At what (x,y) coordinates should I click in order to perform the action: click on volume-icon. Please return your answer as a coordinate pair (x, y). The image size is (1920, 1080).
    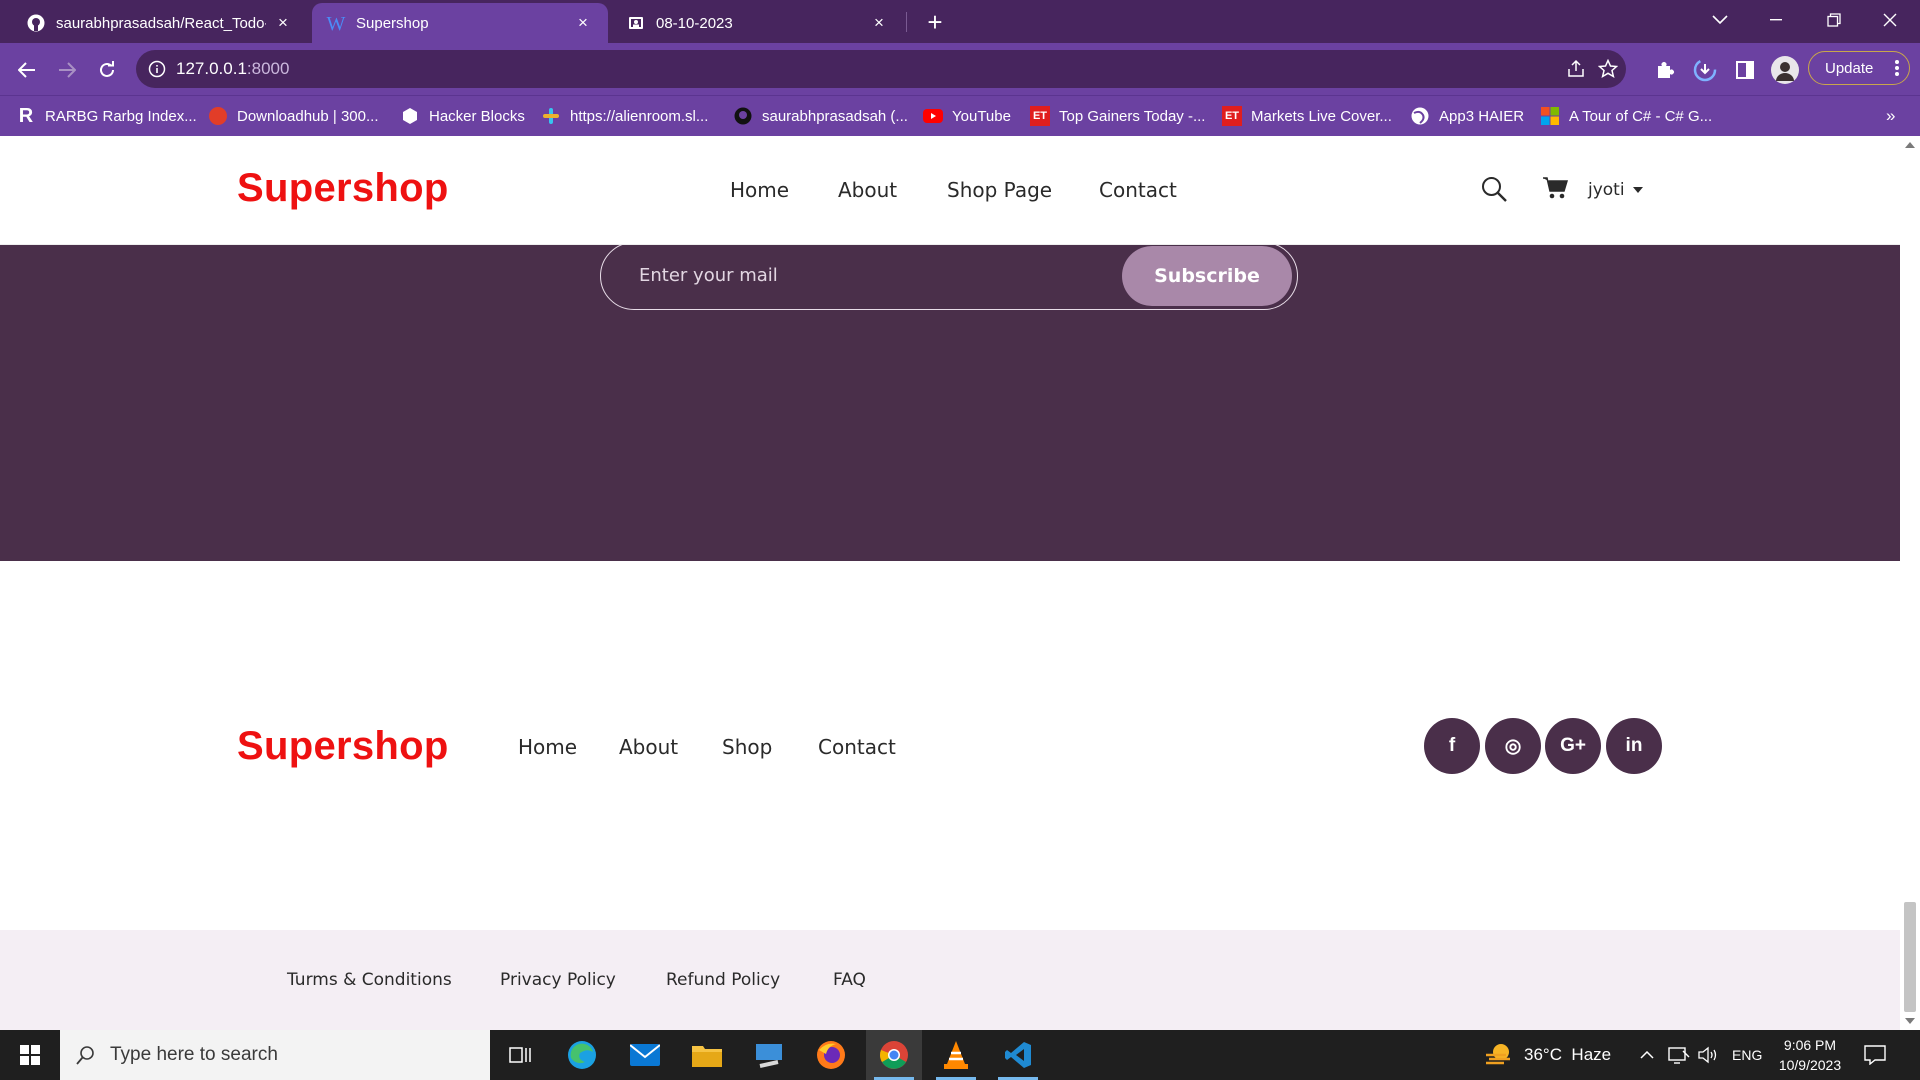
    Looking at the image, I should click on (1709, 1055).